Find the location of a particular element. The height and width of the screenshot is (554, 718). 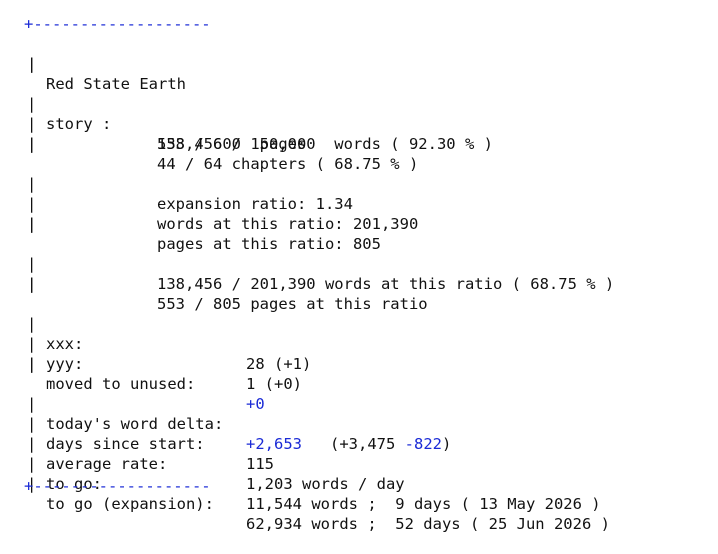

moved-line: | moved to unused: +0 is located at coordinates (146, 384).